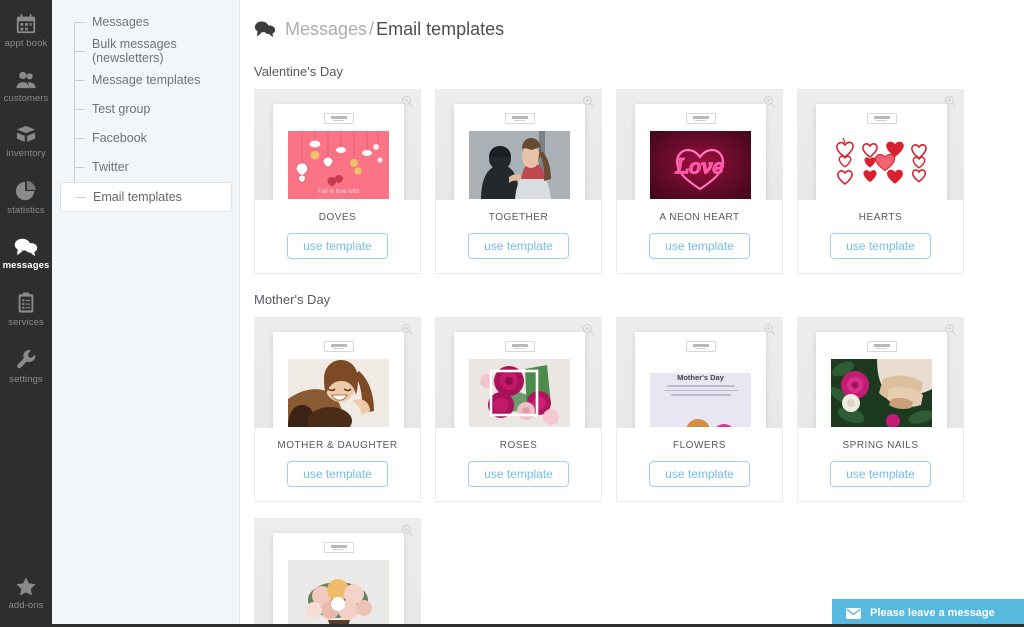 This screenshot has height=627, width=1024. What do you see at coordinates (26, 153) in the screenshot?
I see `rail-item-label: inventory` at bounding box center [26, 153].